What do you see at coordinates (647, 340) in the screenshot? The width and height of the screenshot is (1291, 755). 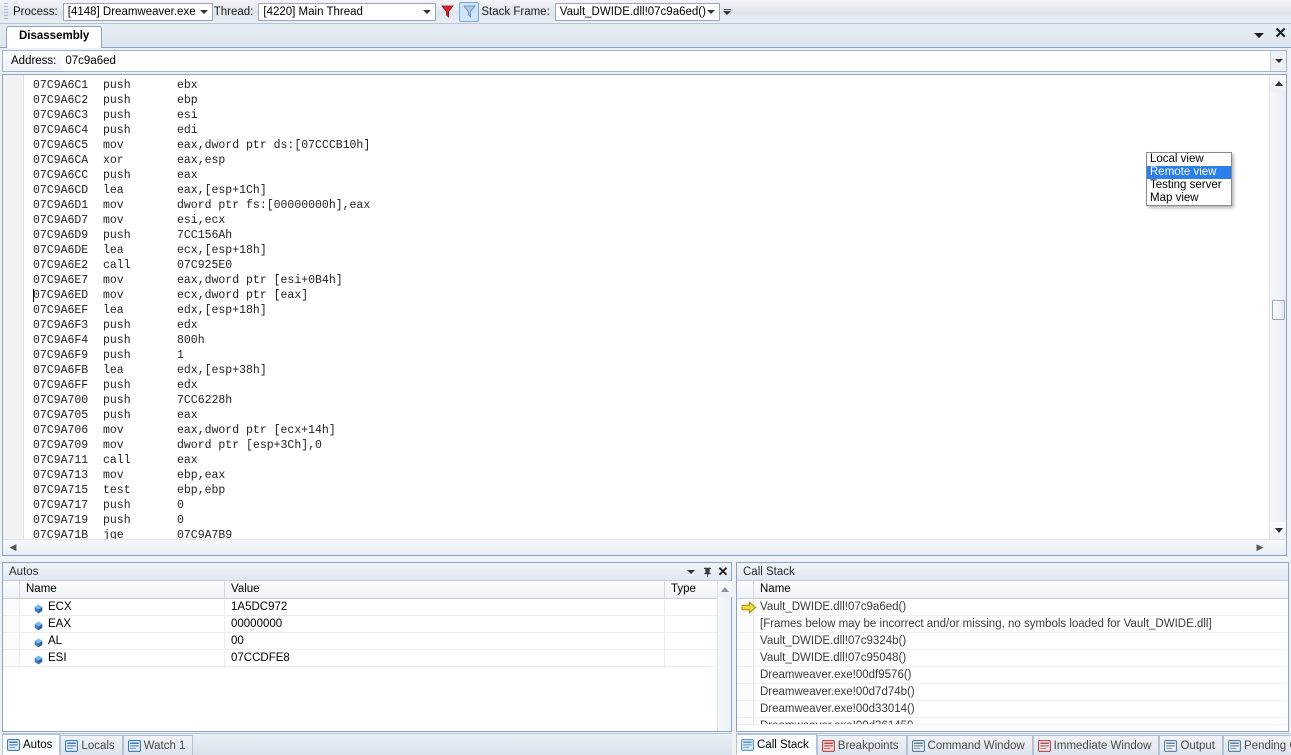 I see `disassembly-line: 07C9A6F4 push 800h` at bounding box center [647, 340].